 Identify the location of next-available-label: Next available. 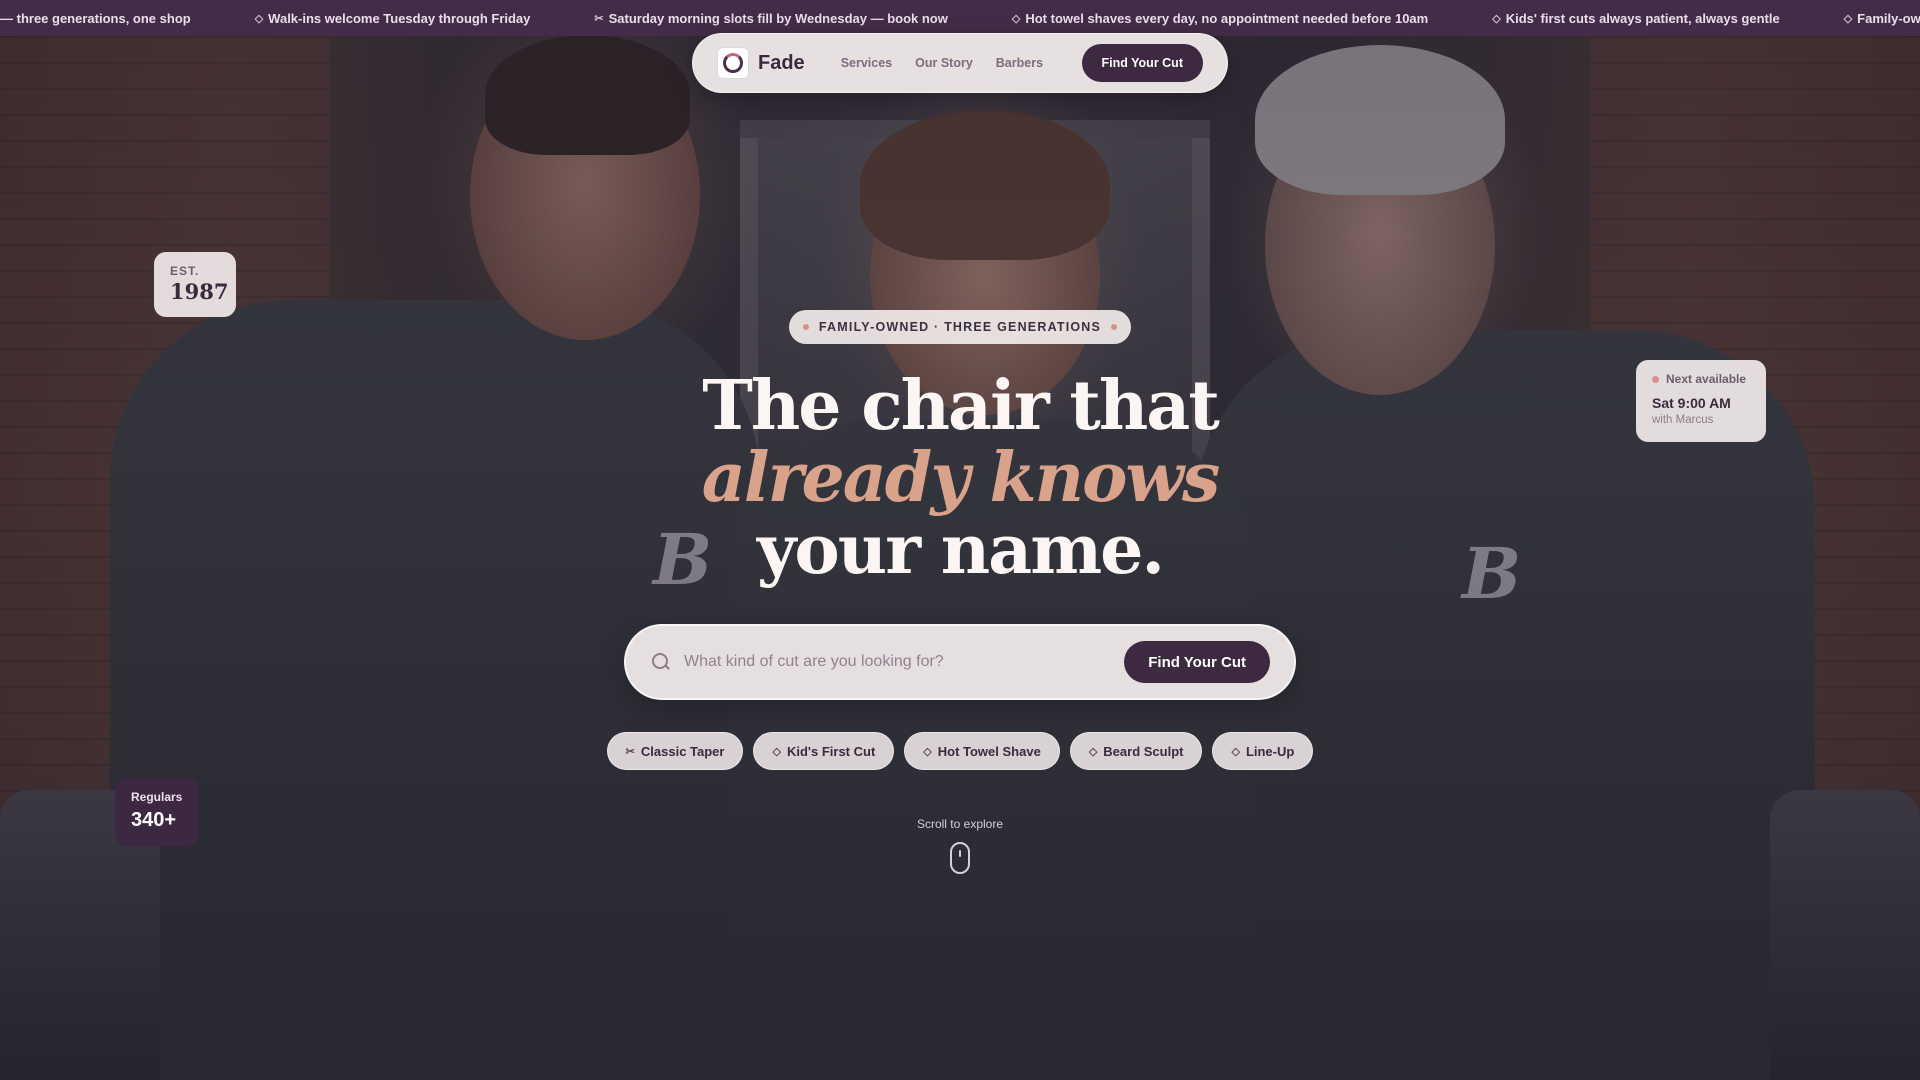
(1706, 379).